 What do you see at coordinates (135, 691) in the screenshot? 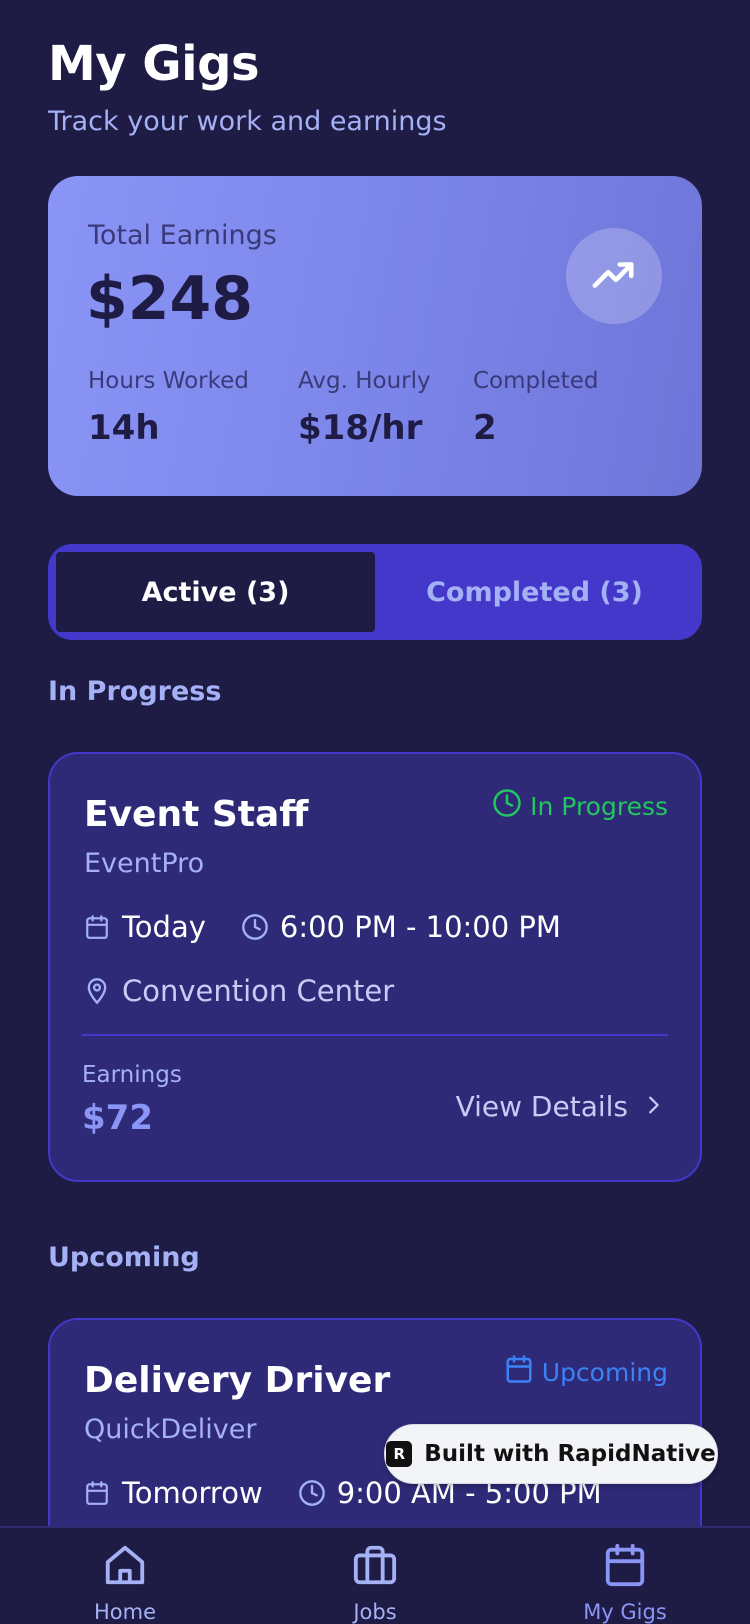
I see `section-title-in-progress: In Progress` at bounding box center [135, 691].